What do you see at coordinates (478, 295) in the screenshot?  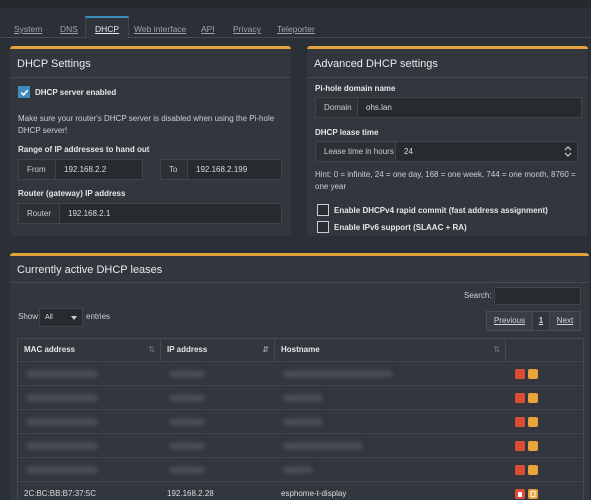 I see `search-label: Search:` at bounding box center [478, 295].